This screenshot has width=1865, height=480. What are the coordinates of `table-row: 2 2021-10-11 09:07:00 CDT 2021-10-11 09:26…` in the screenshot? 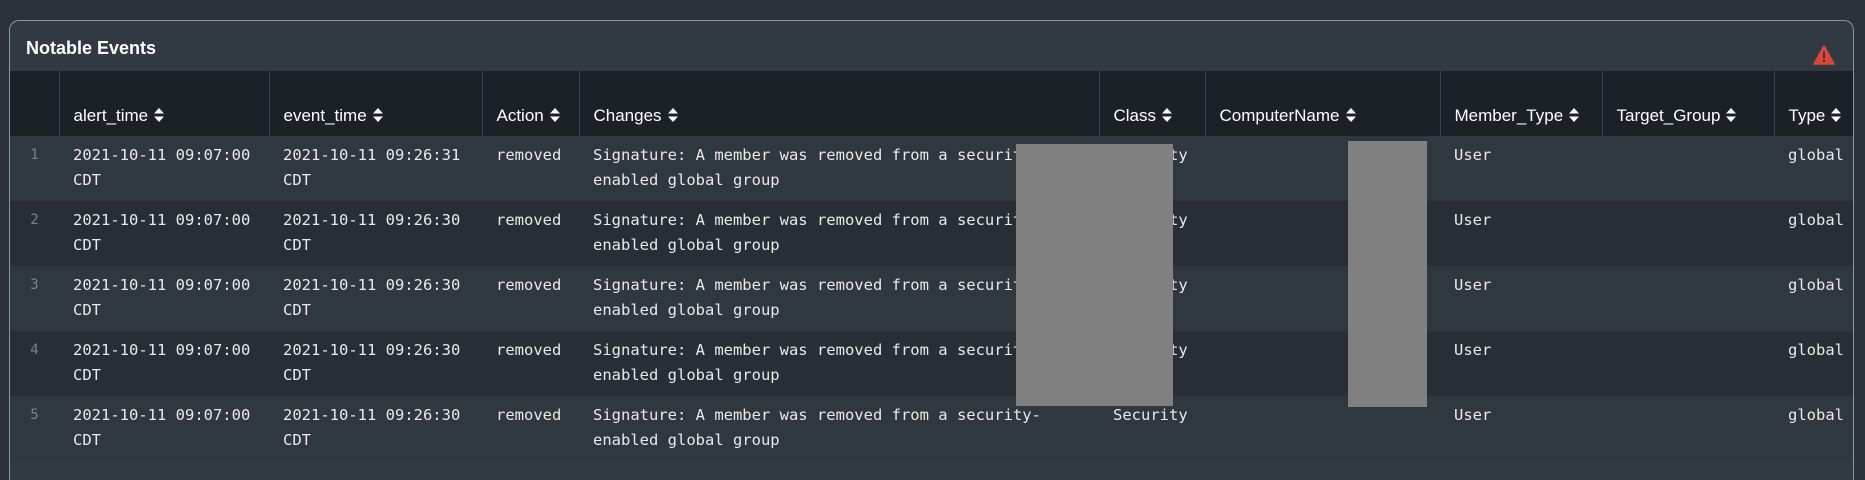 It's located at (931, 233).